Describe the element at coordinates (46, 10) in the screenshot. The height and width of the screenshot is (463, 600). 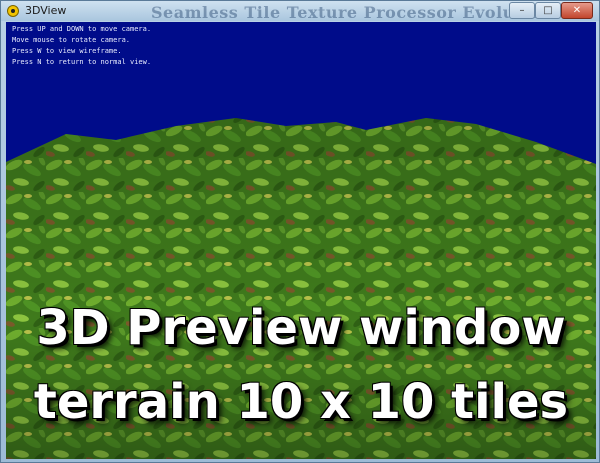
I see `window-title: 3DView` at that location.